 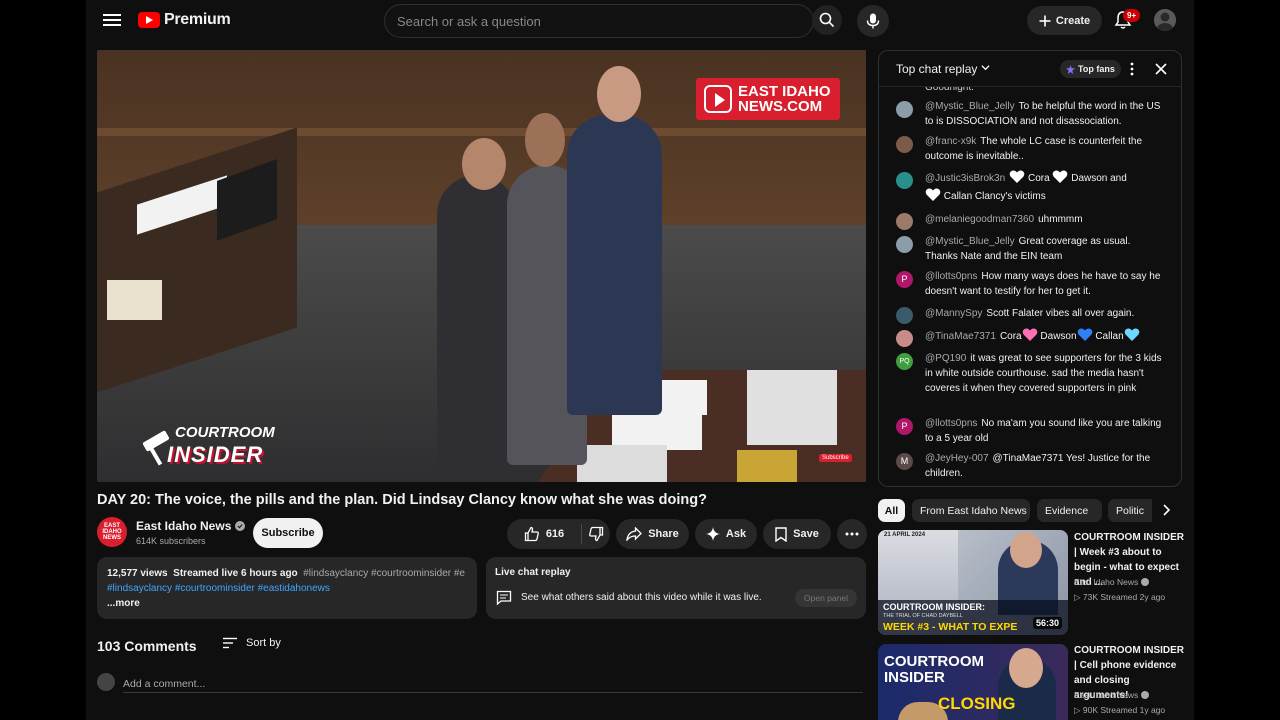 What do you see at coordinates (652, 534) in the screenshot?
I see `share-button: Share` at bounding box center [652, 534].